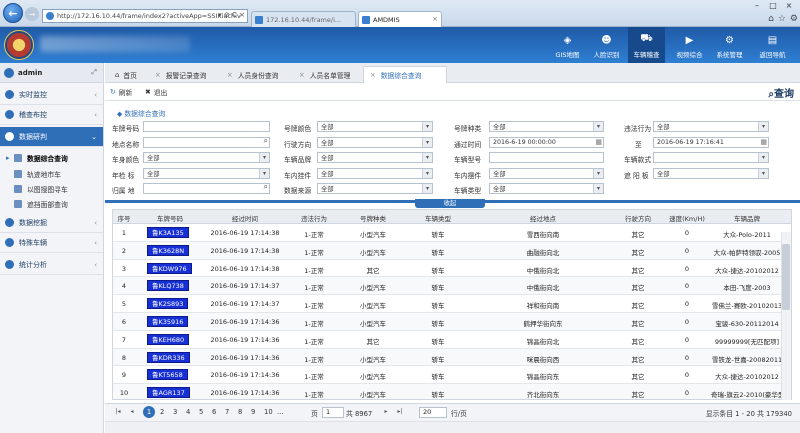  Describe the element at coordinates (757, 5) in the screenshot. I see `minimize-icon: –` at that location.